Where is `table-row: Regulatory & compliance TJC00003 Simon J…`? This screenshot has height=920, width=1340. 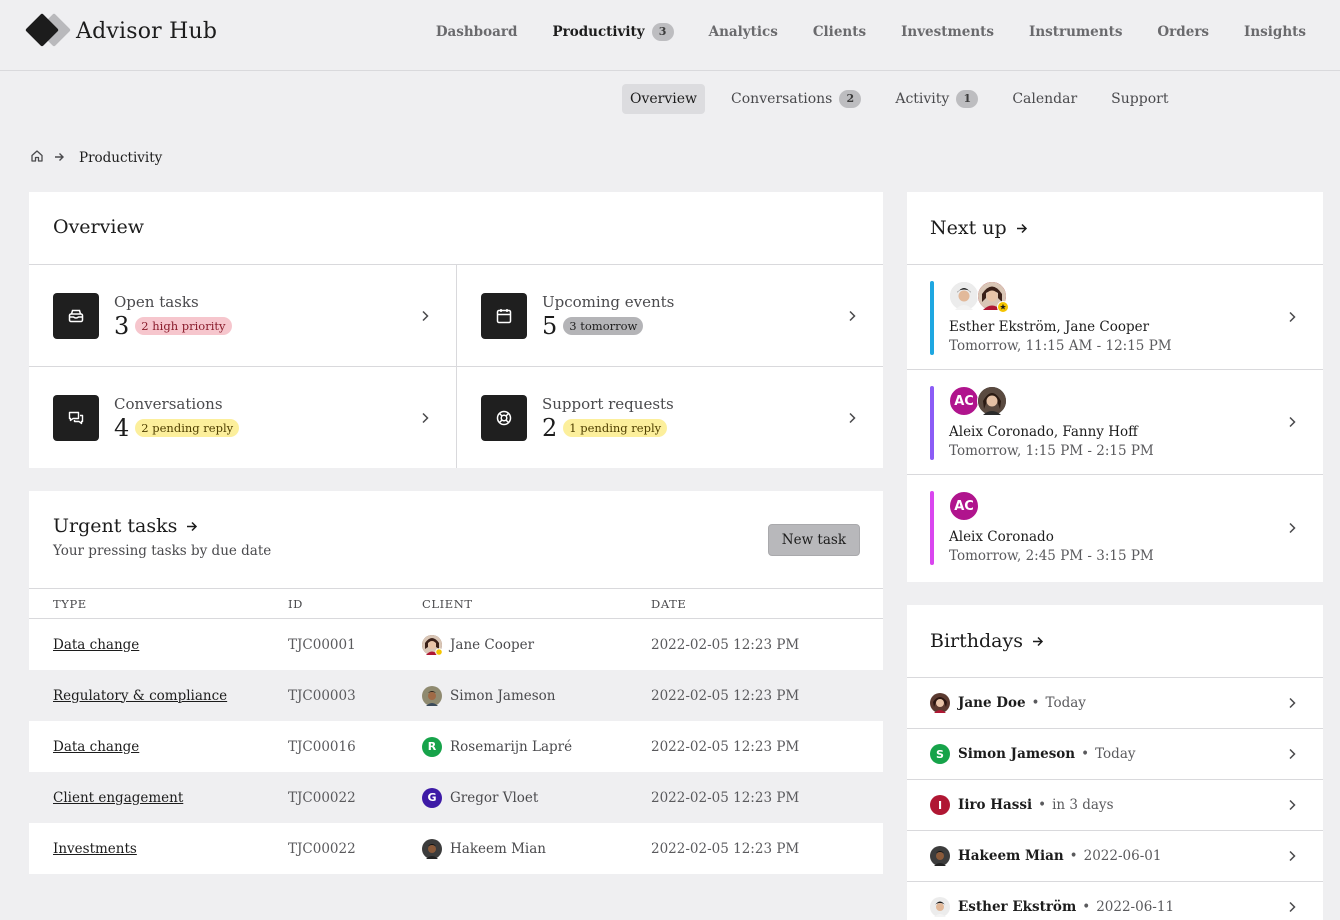 table-row: Regulatory & compliance TJC00003 Simon J… is located at coordinates (456, 695).